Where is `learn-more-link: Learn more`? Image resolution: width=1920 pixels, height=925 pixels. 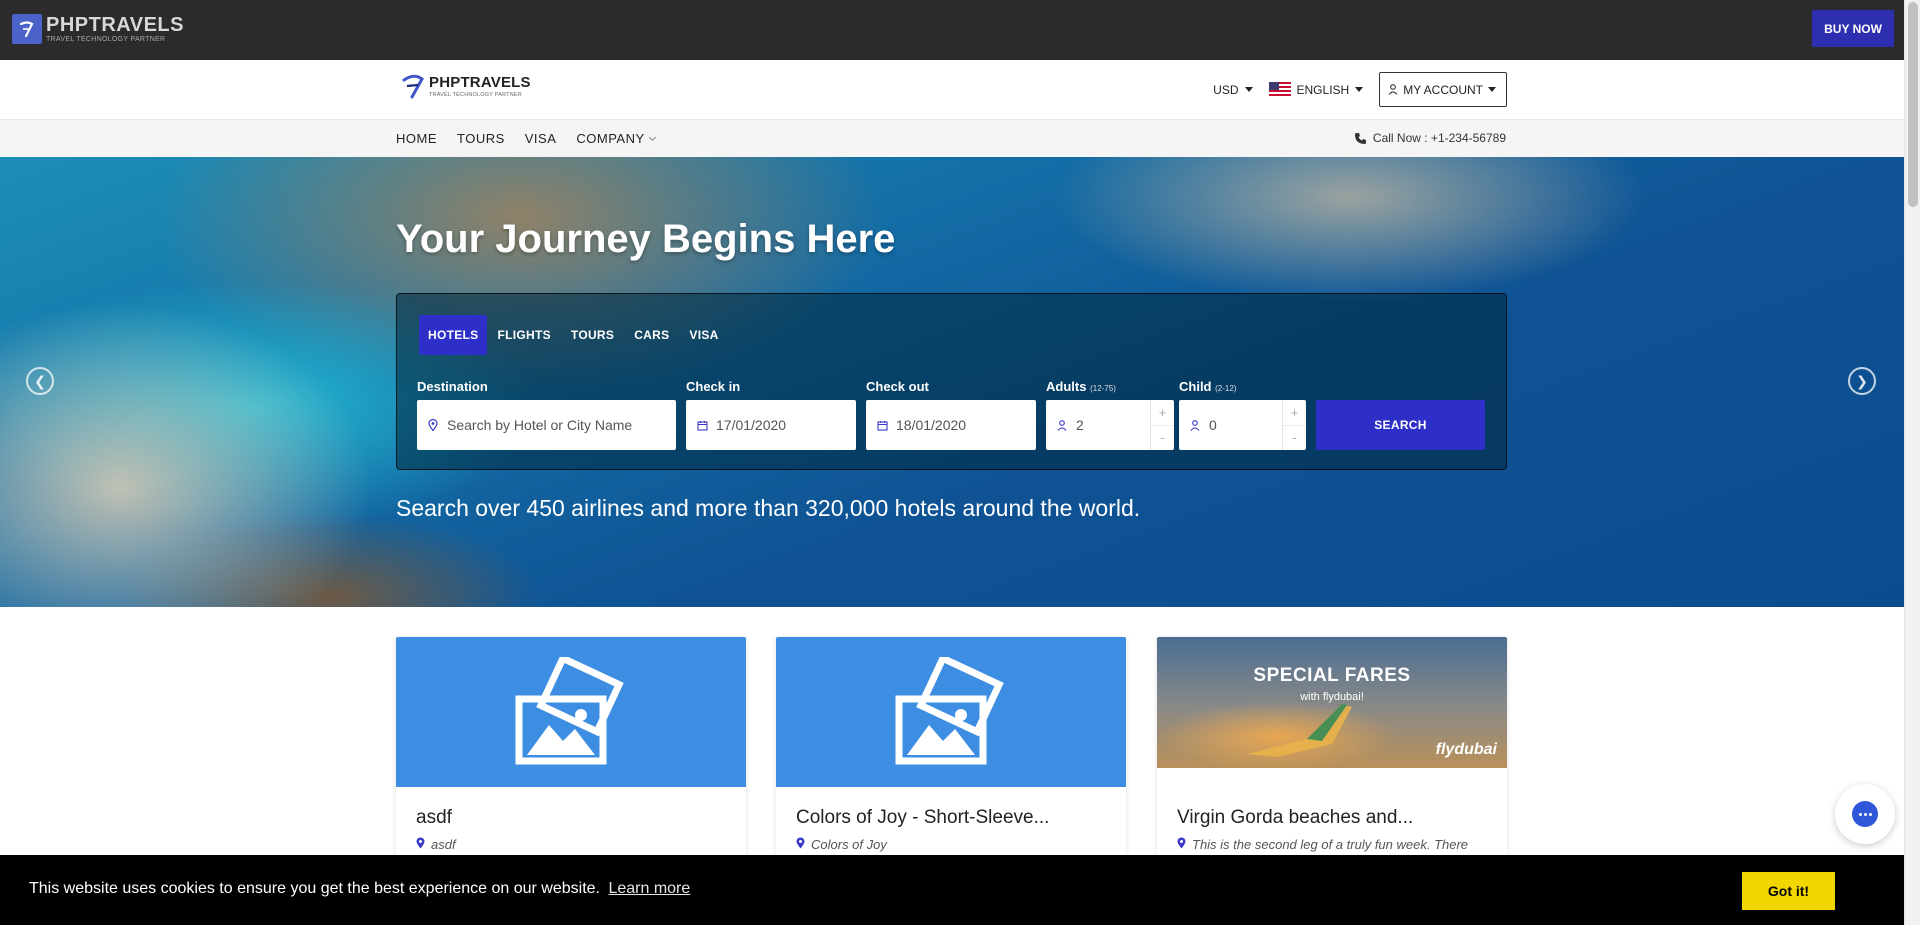
learn-more-link: Learn more is located at coordinates (649, 888).